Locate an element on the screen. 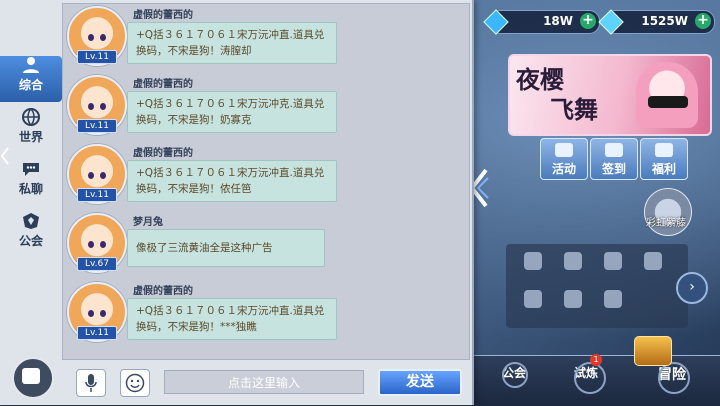 The width and height of the screenshot is (720, 406). trial-icon is located at coordinates (590, 378).